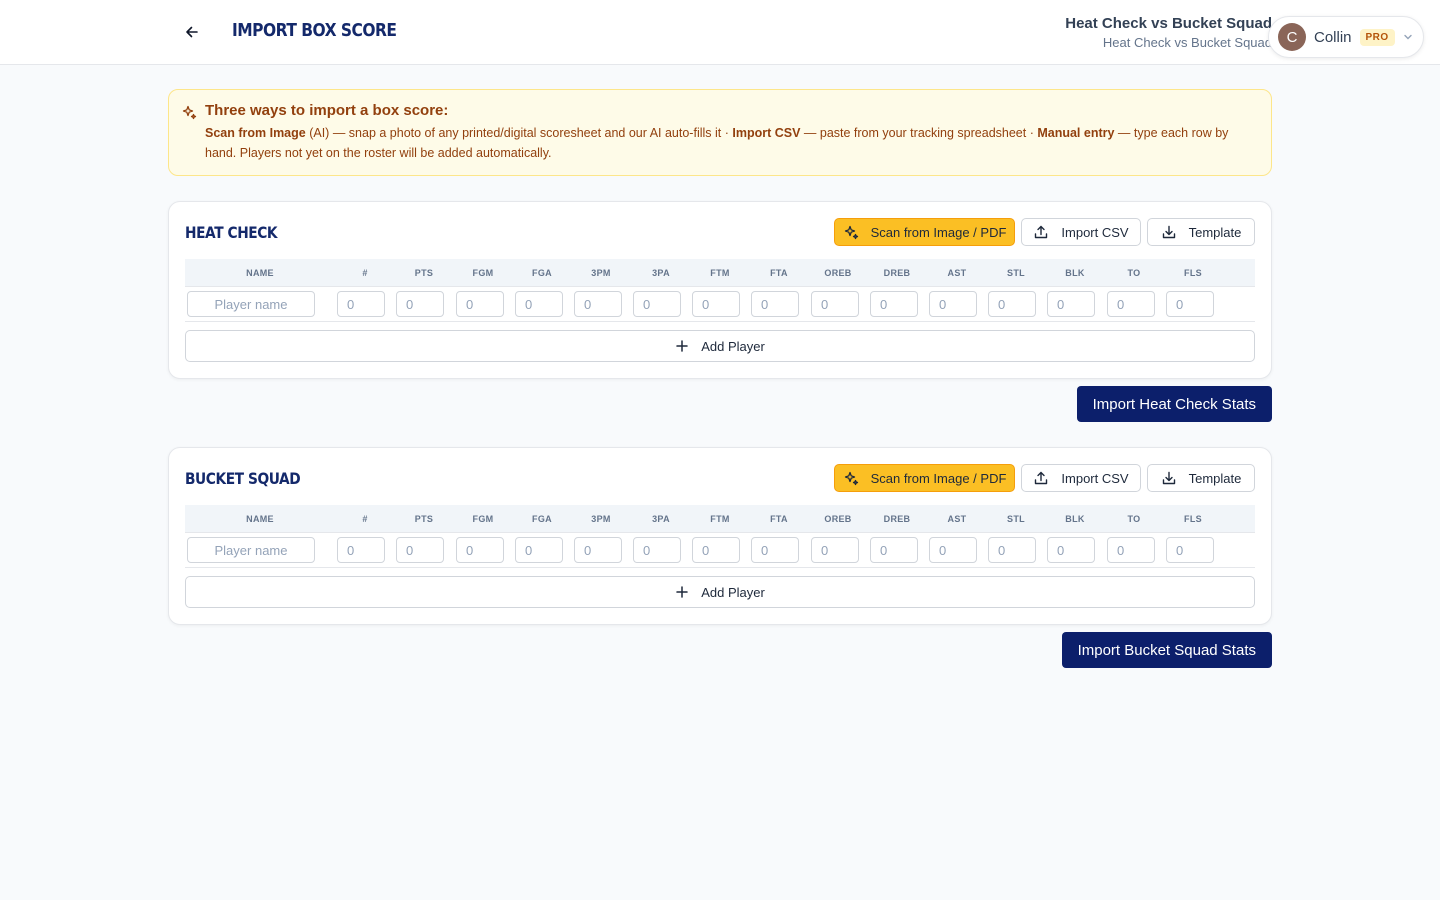 The width and height of the screenshot is (1440, 900). I want to click on col-3pm: 3PM, so click(601, 519).